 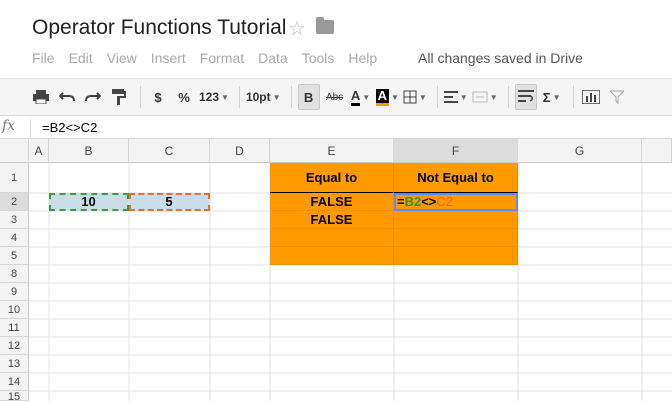 I want to click on borders-button: ▼, so click(x=415, y=97).